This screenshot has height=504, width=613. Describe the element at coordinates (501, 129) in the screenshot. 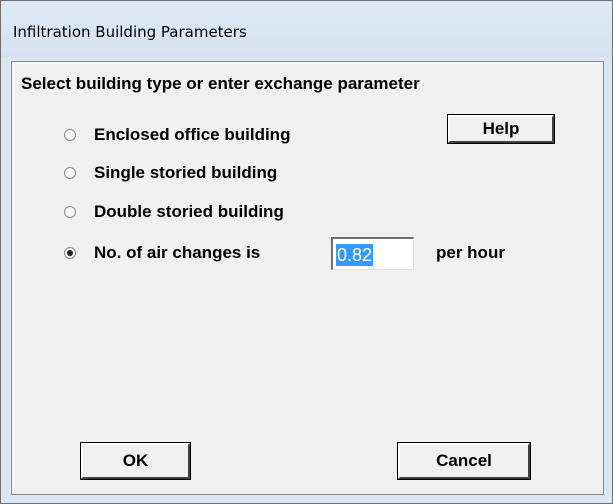

I see `help-button: Help` at that location.